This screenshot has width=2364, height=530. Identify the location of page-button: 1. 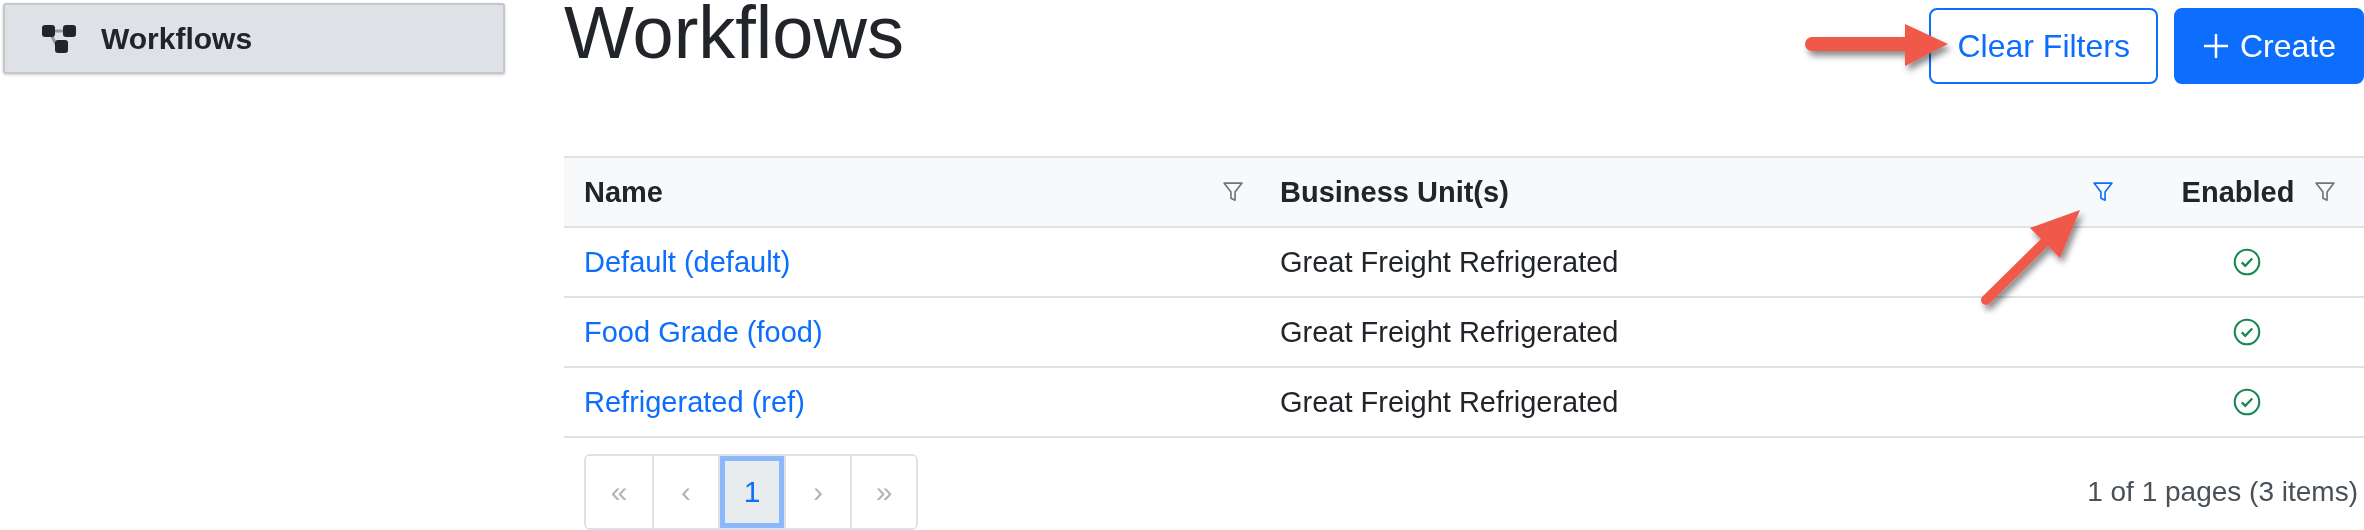
(751, 492).